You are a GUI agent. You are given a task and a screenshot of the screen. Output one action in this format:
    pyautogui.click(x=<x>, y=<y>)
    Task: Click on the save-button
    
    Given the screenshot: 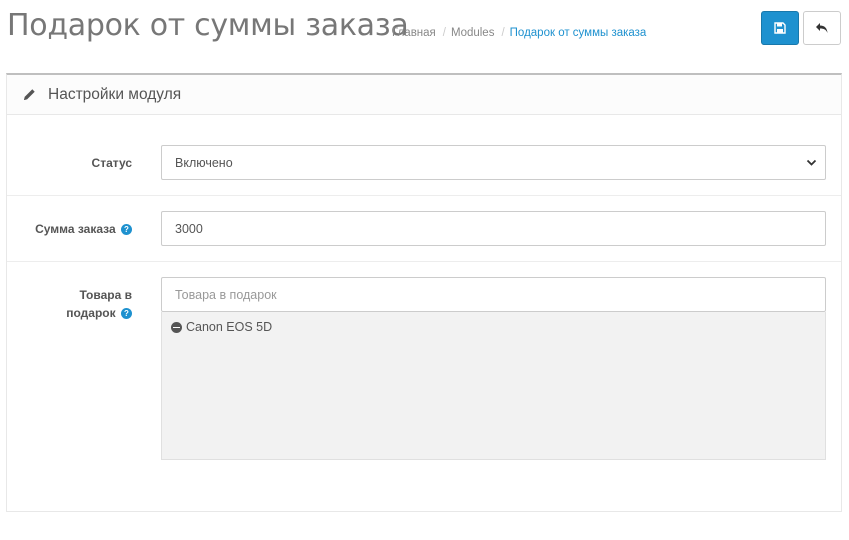 What is the action you would take?
    pyautogui.click(x=780, y=28)
    